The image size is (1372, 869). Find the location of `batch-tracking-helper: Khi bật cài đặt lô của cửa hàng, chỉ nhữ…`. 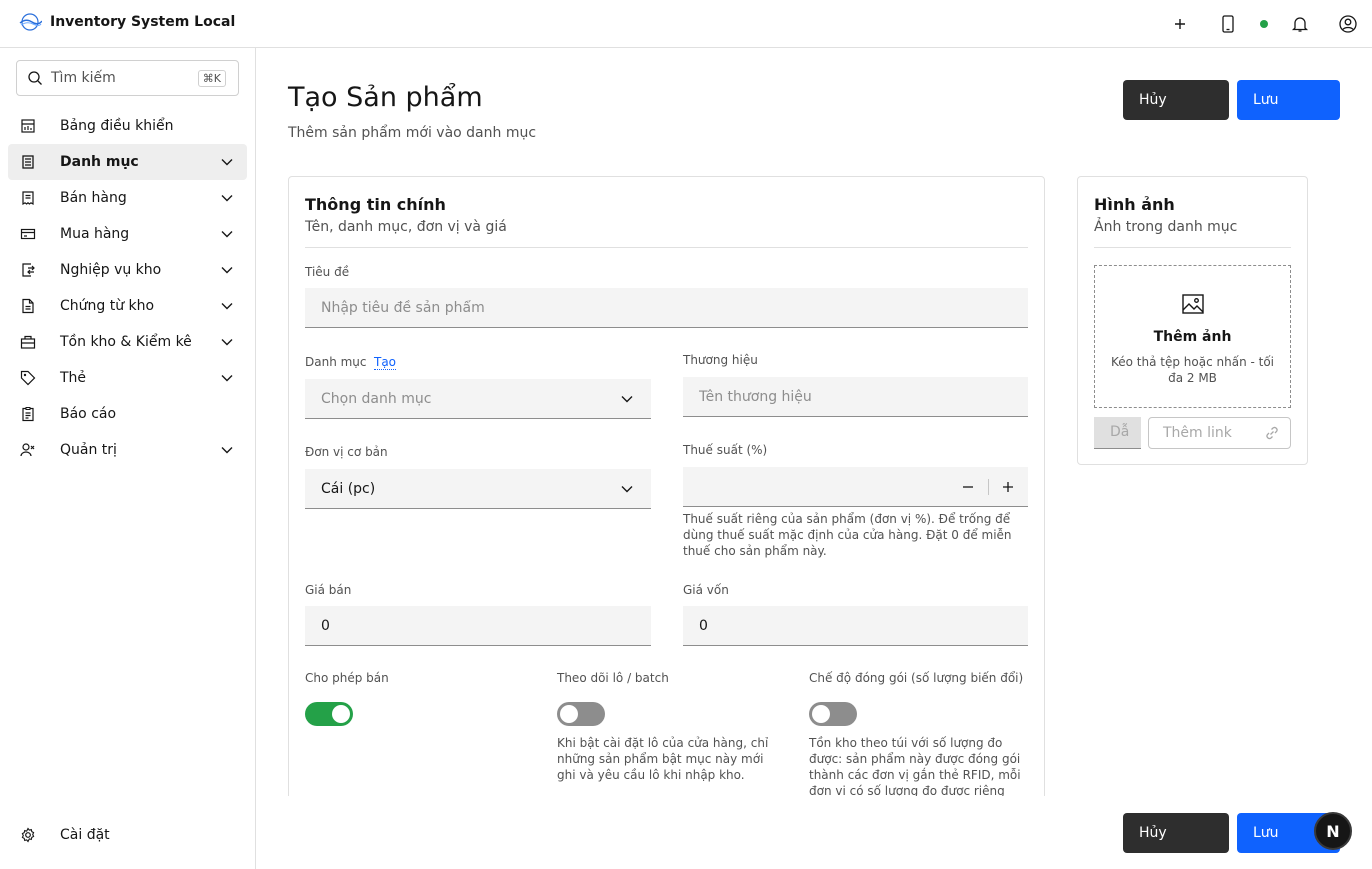

batch-tracking-helper: Khi bật cài đặt lô của cửa hàng, chỉ nhữ… is located at coordinates (663, 759).